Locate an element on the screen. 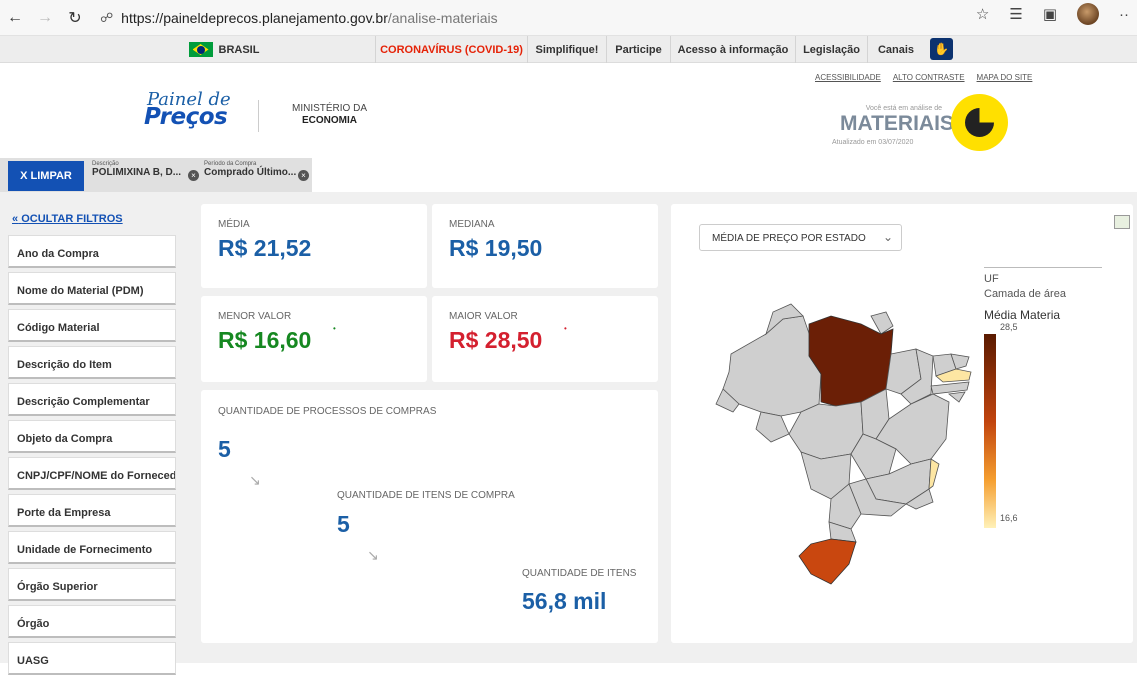 The height and width of the screenshot is (675, 1137). filter-ano-compra: Ano da Compra is located at coordinates (92, 251).